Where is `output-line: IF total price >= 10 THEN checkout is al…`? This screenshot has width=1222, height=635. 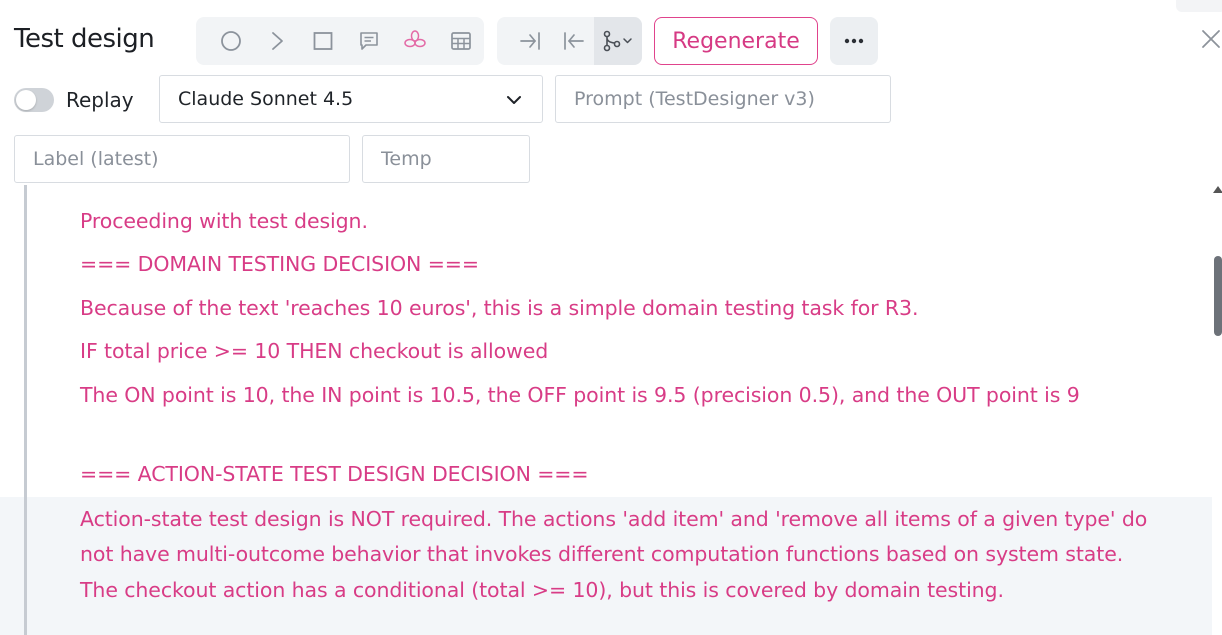
output-line: IF total price >= 10 THEN checkout is al… is located at coordinates (314, 351).